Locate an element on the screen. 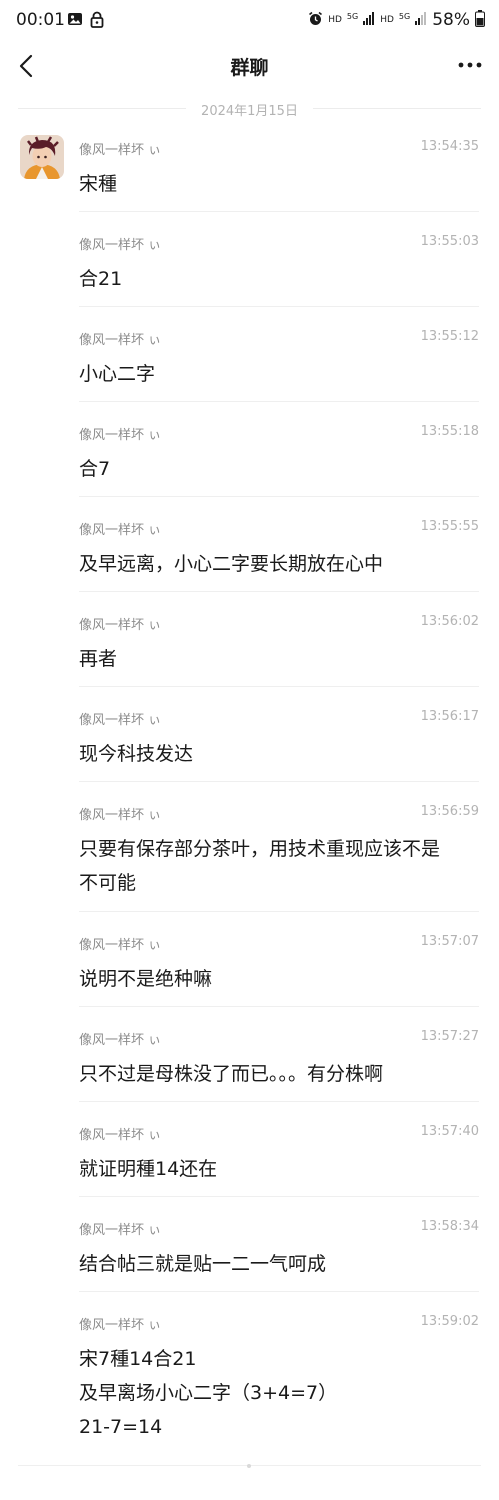  message-text: 就证明種14还在 is located at coordinates (148, 1169).